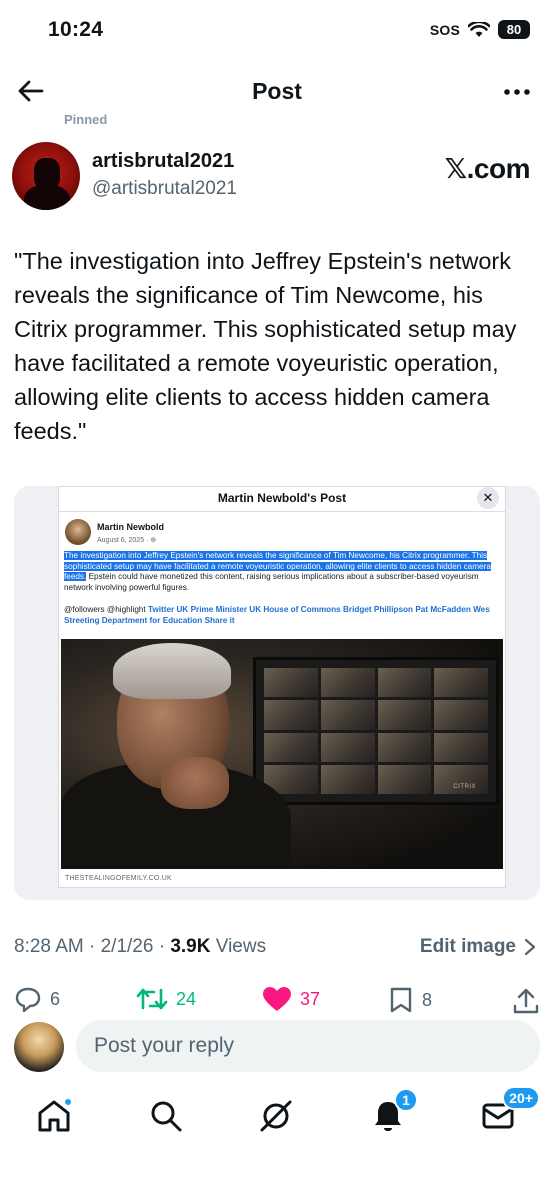 The height and width of the screenshot is (1199, 554). I want to click on nav-grok, so click(276, 1116).